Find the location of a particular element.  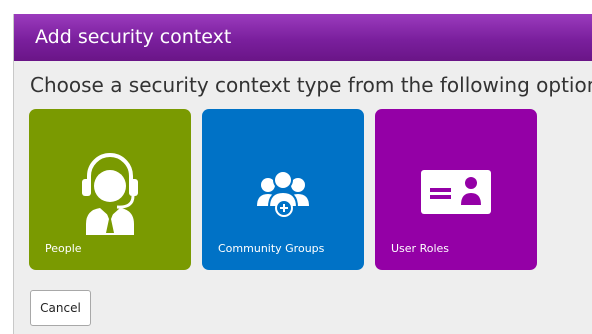

user-roles-tile: User Roles is located at coordinates (456, 189).